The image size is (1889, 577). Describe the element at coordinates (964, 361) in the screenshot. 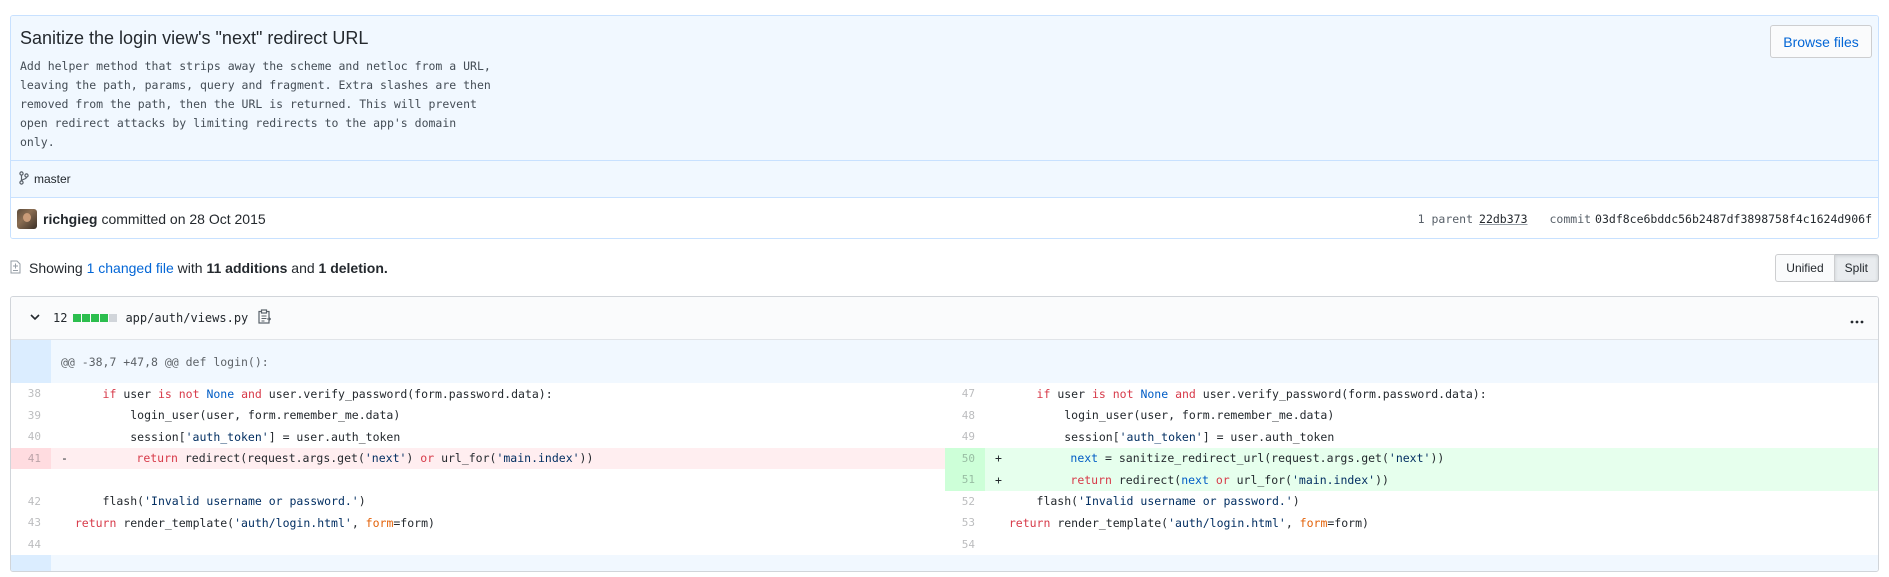

I see `hunk-header: @@ -38,7 +47,8 @@ def login():` at that location.